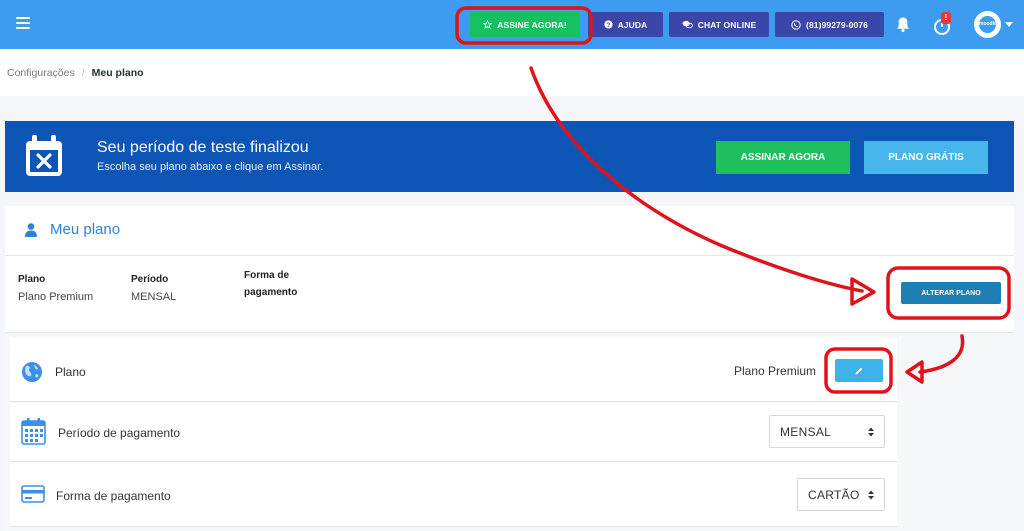 This screenshot has height=531, width=1024. Describe the element at coordinates (23, 23) in the screenshot. I see `menu-icon` at that location.